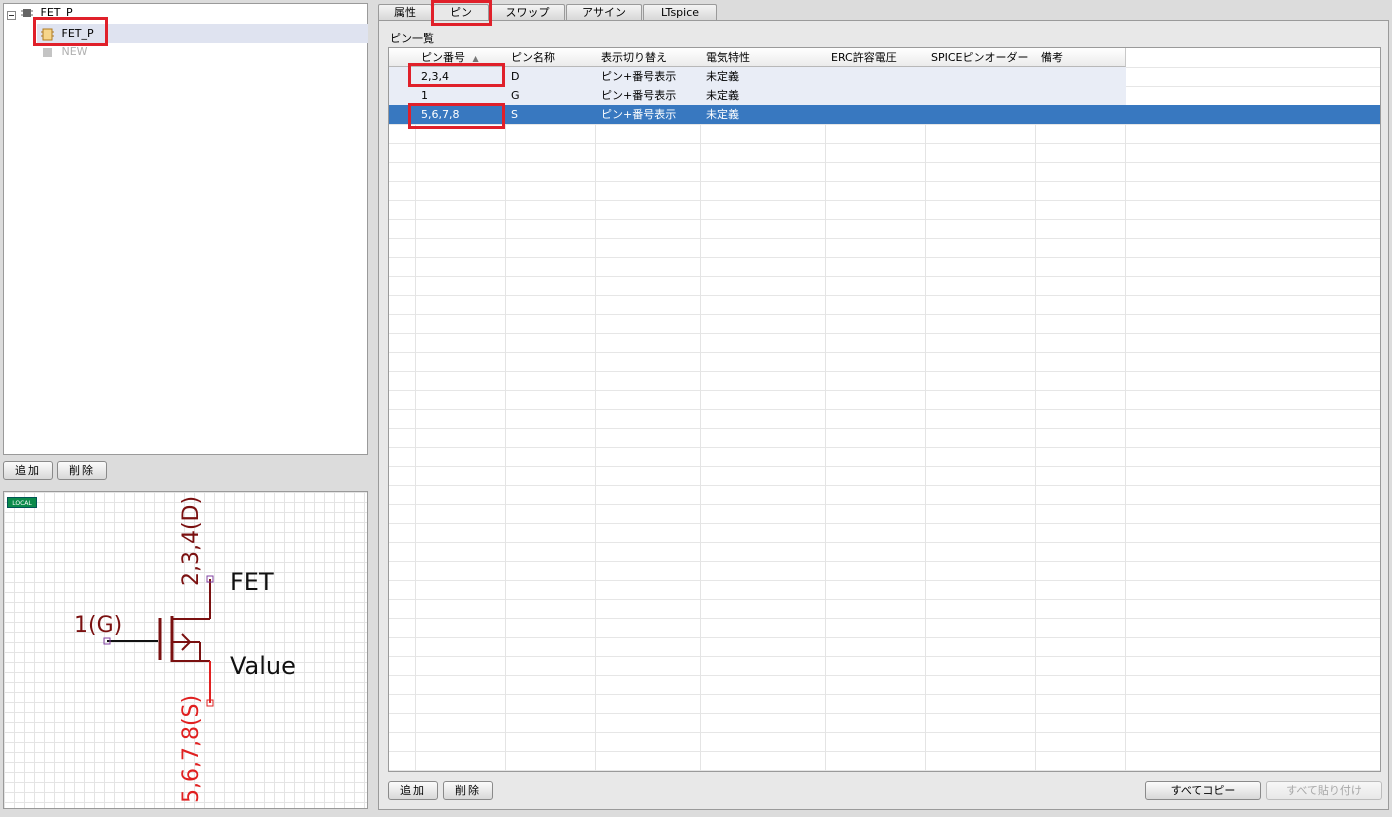  What do you see at coordinates (475, 58) in the screenshot?
I see `sort-ascending-icon: ▲` at bounding box center [475, 58].